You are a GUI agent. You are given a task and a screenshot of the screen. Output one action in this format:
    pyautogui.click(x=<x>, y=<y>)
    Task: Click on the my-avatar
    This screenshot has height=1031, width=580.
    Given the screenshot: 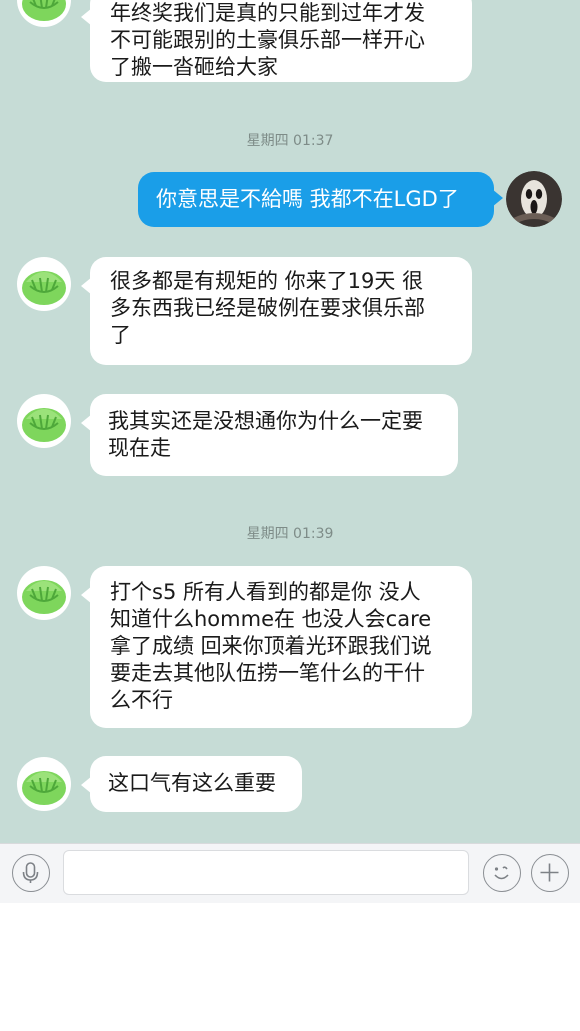 What is the action you would take?
    pyautogui.click(x=534, y=199)
    